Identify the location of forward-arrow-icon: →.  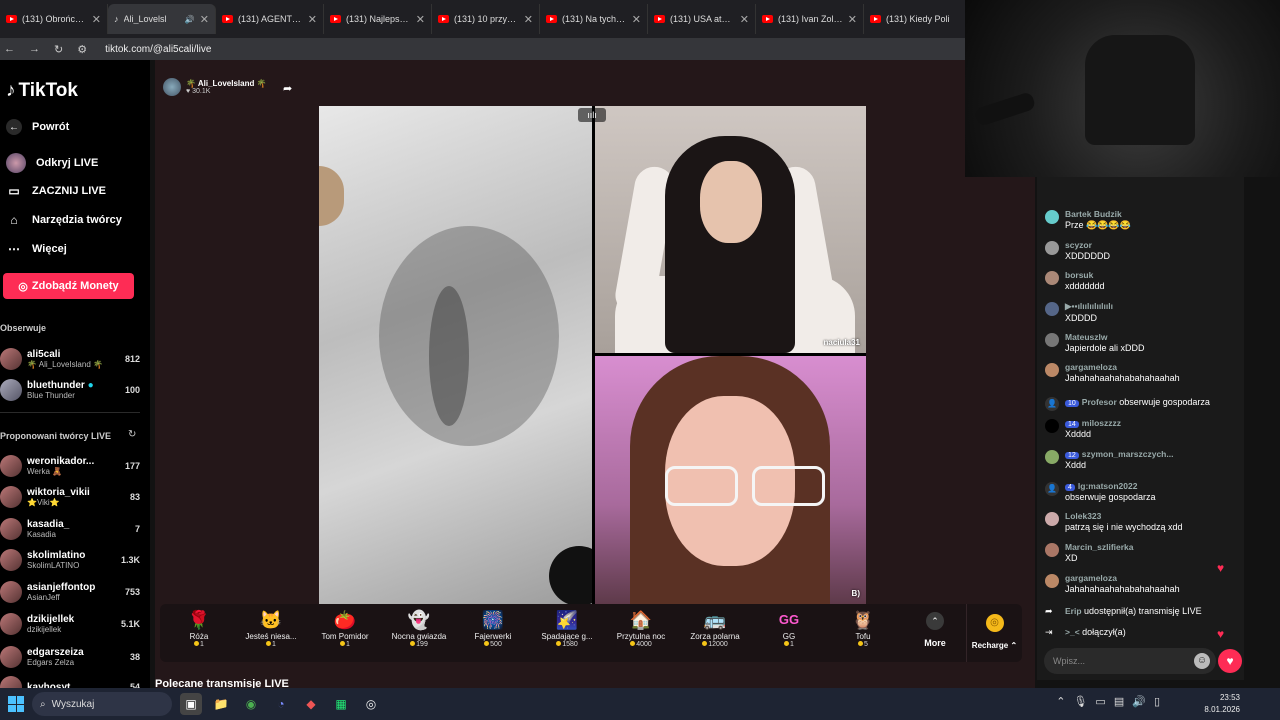
(34, 49).